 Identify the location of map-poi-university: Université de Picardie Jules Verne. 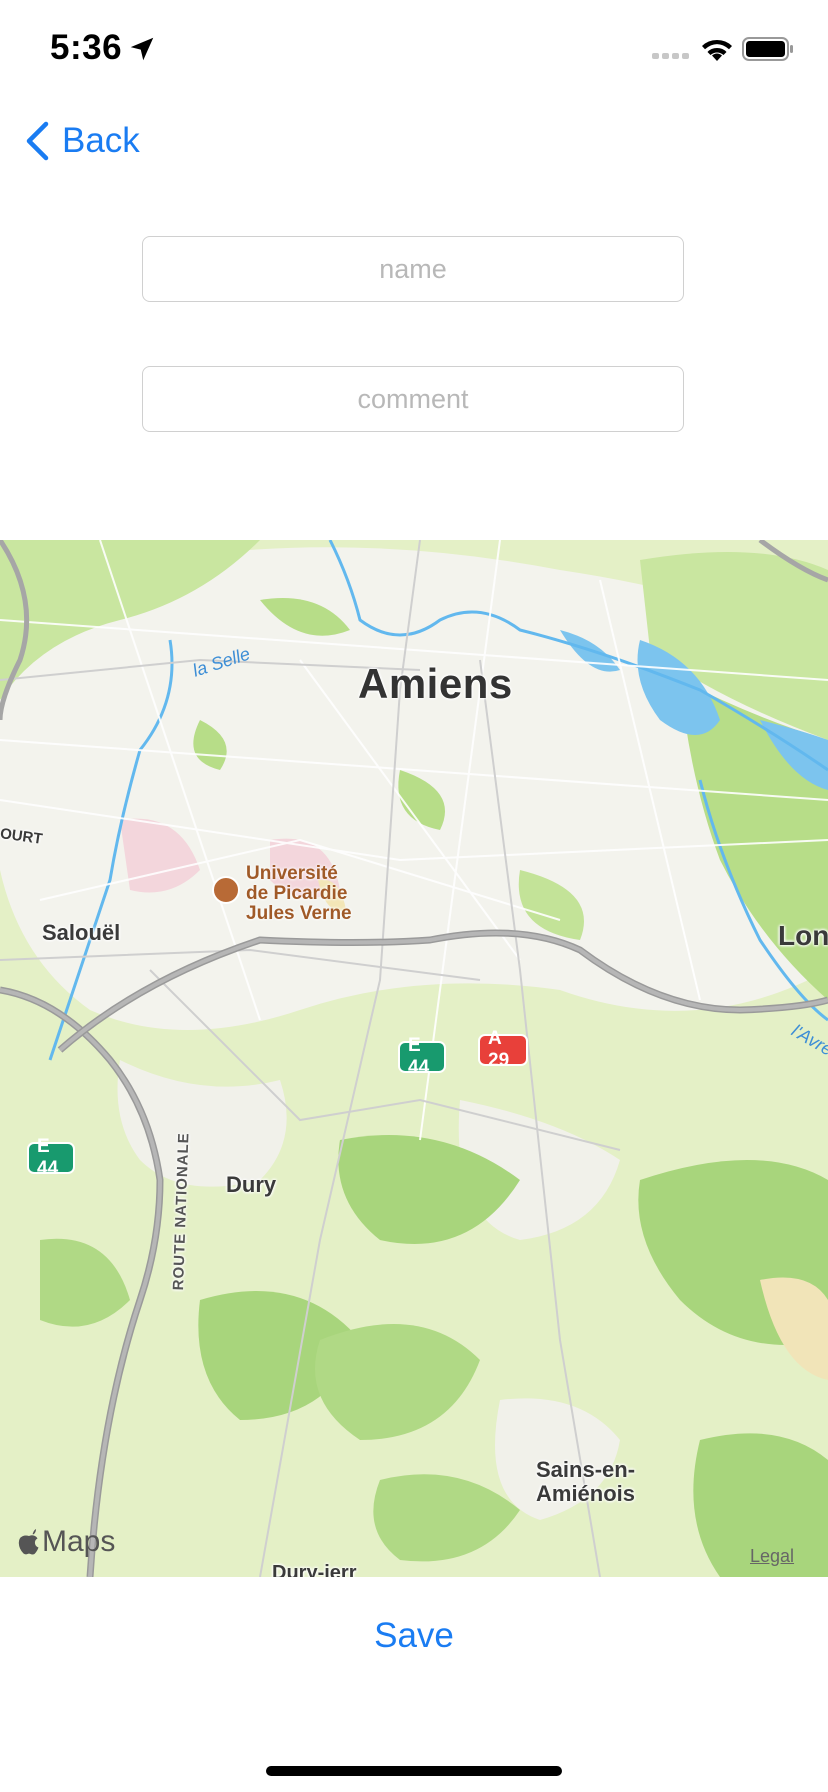
(282, 894).